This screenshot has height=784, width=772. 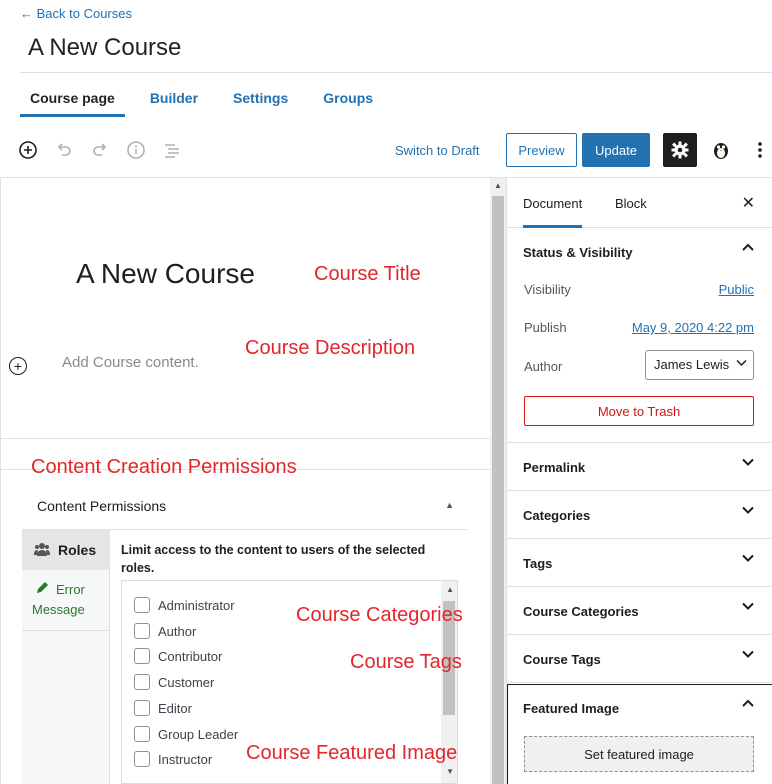 What do you see at coordinates (748, 203) in the screenshot?
I see `close-icon: ✕` at bounding box center [748, 203].